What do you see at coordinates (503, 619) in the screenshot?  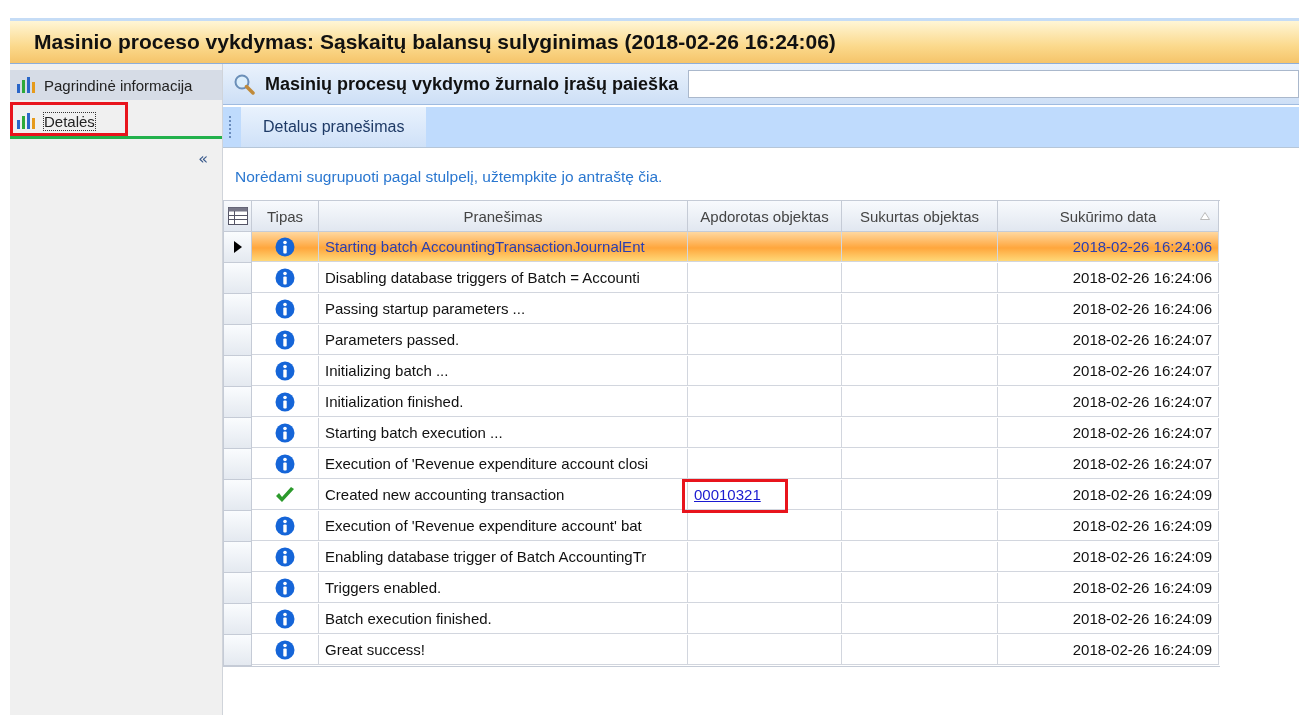 I see `table-cell: Batch execution finished.` at bounding box center [503, 619].